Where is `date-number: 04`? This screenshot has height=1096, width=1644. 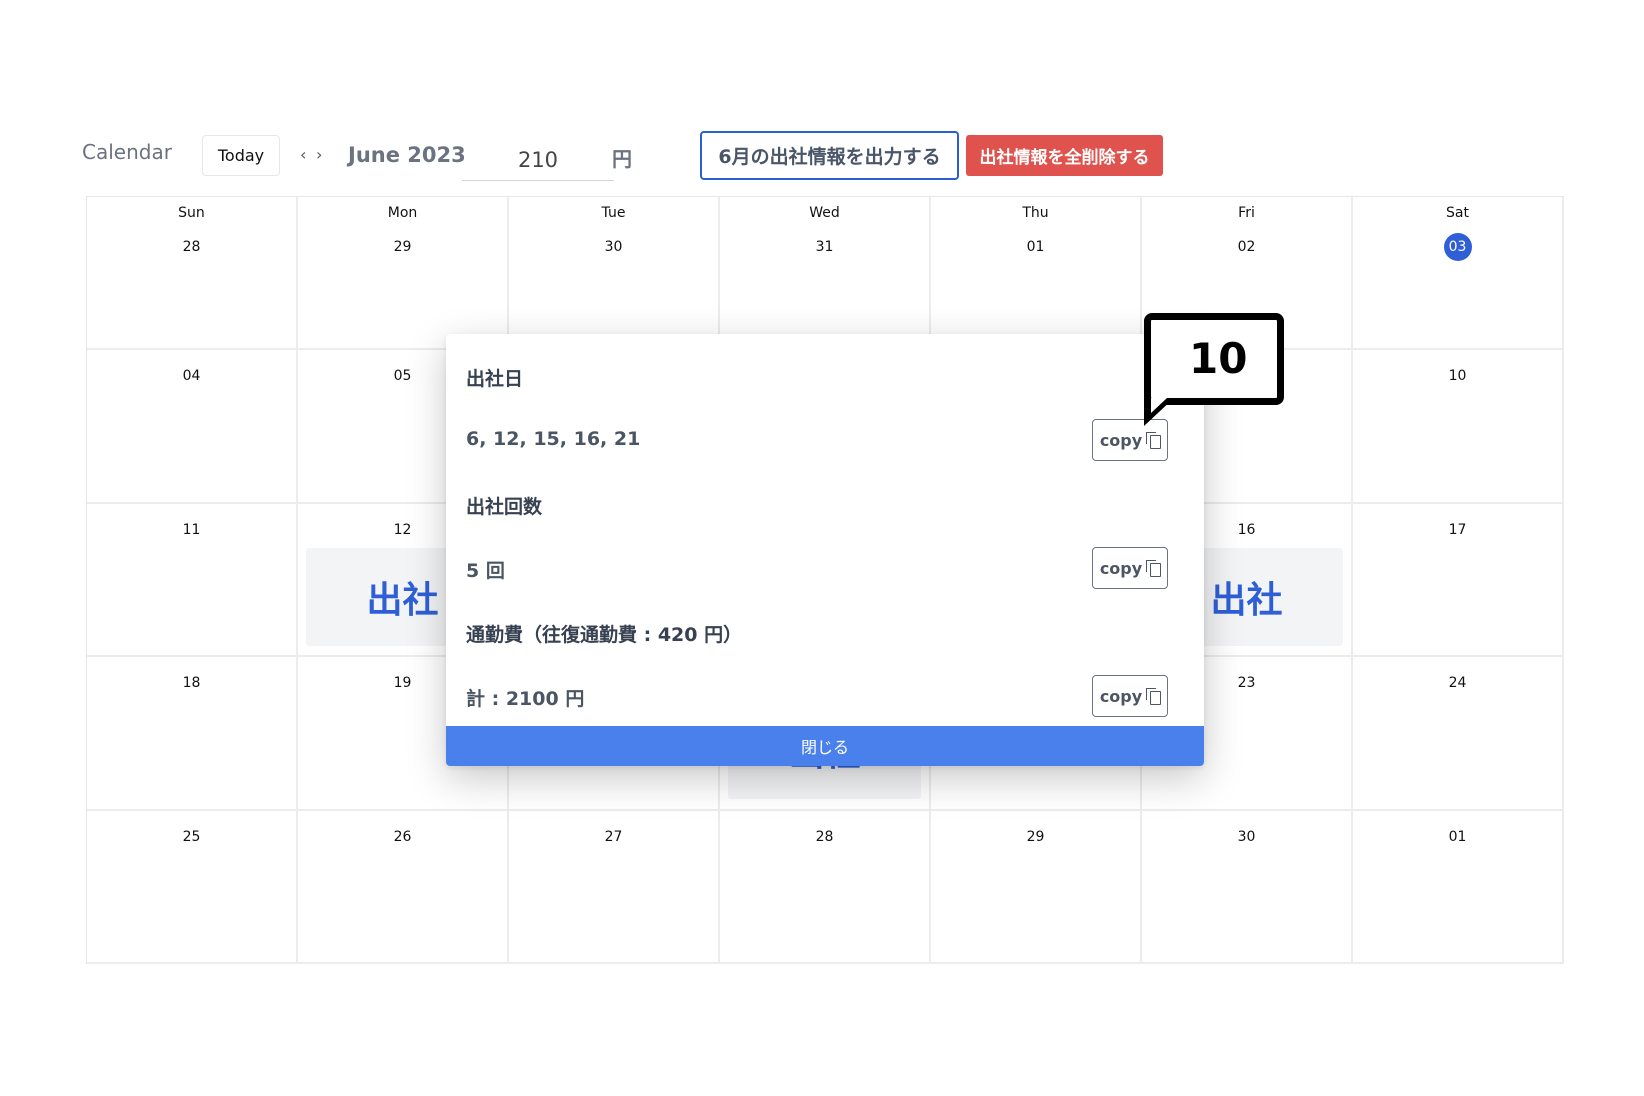
date-number: 04 is located at coordinates (191, 376).